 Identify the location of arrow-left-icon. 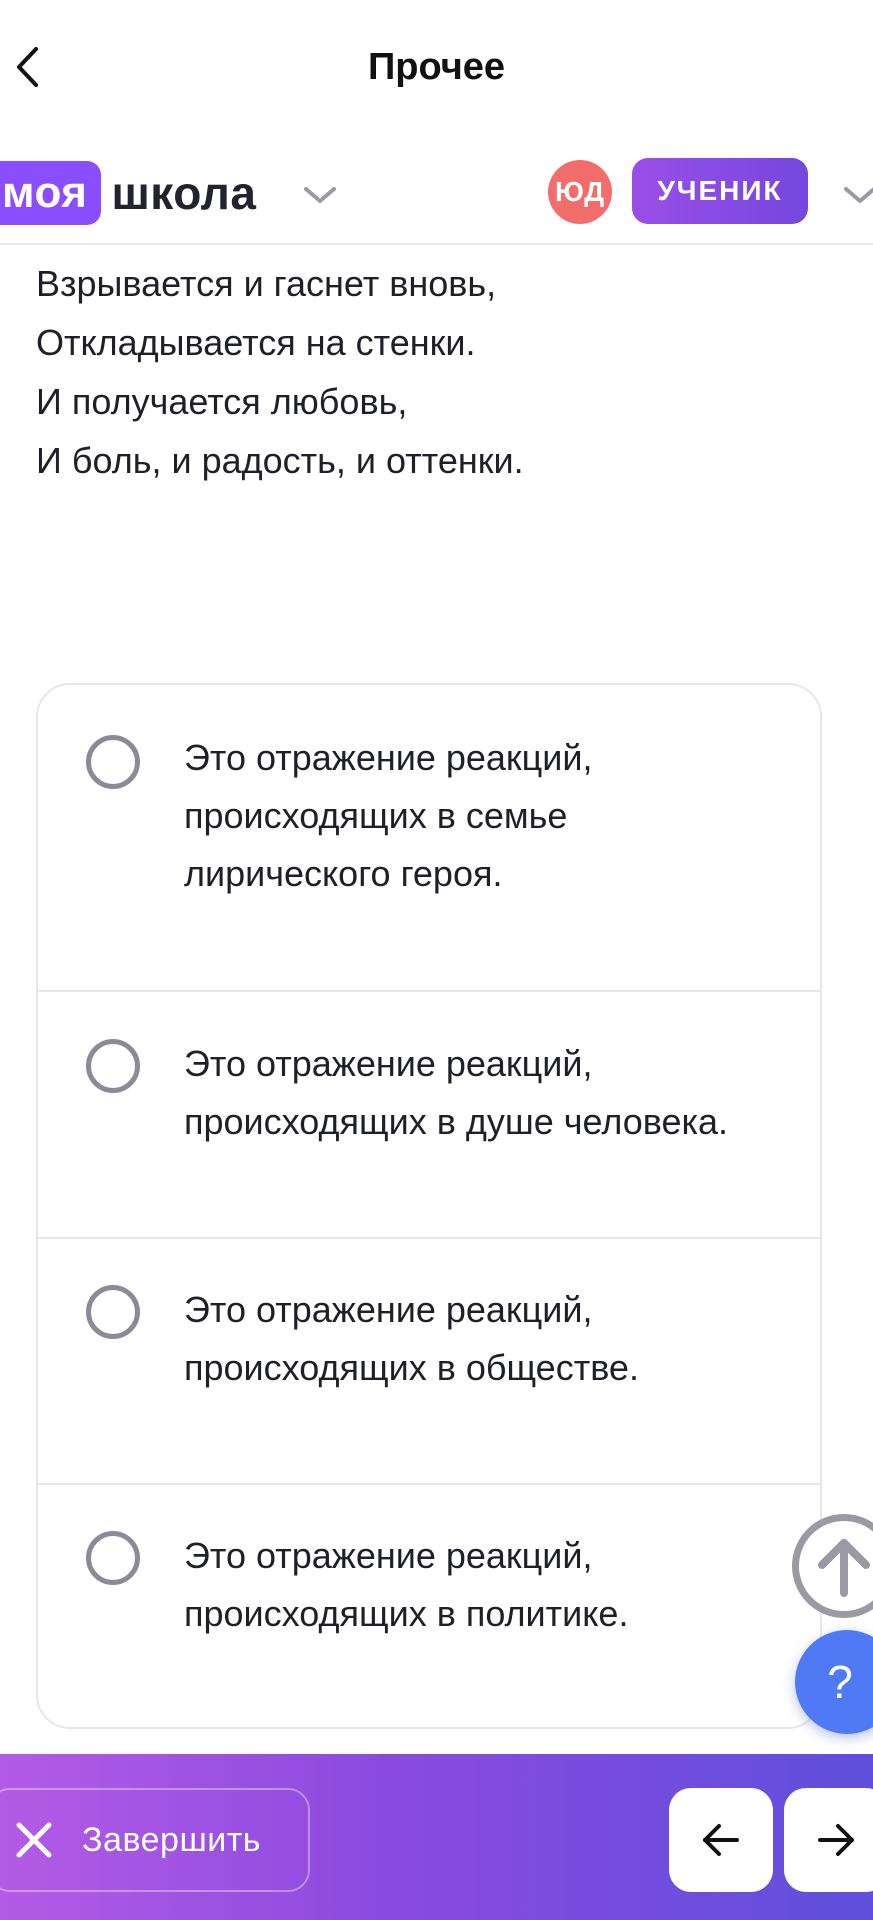
(721, 1840).